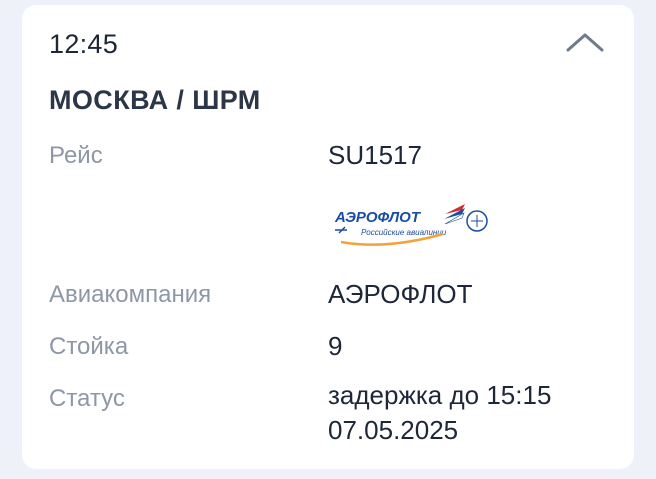  I want to click on route-title: МОСКВА / ШРМ, so click(155, 100).